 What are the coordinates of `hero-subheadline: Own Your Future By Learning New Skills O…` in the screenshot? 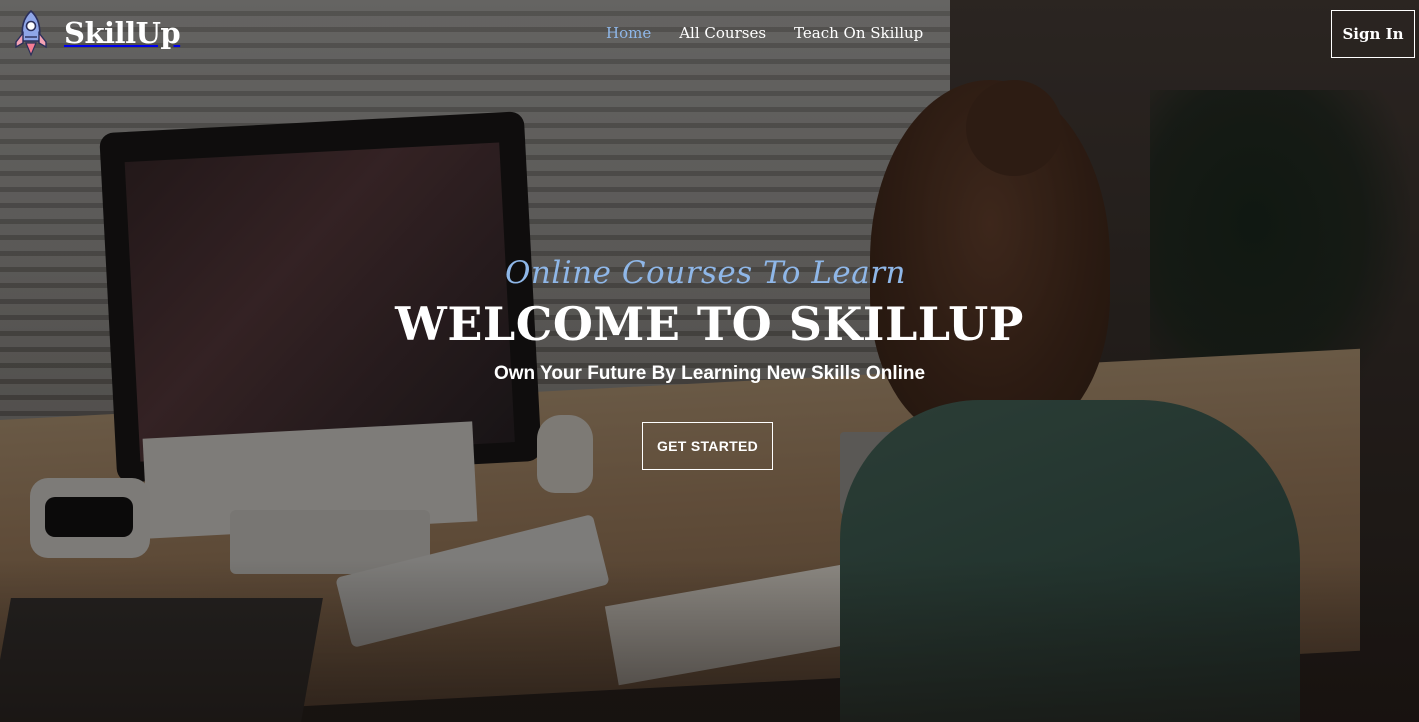 It's located at (709, 373).